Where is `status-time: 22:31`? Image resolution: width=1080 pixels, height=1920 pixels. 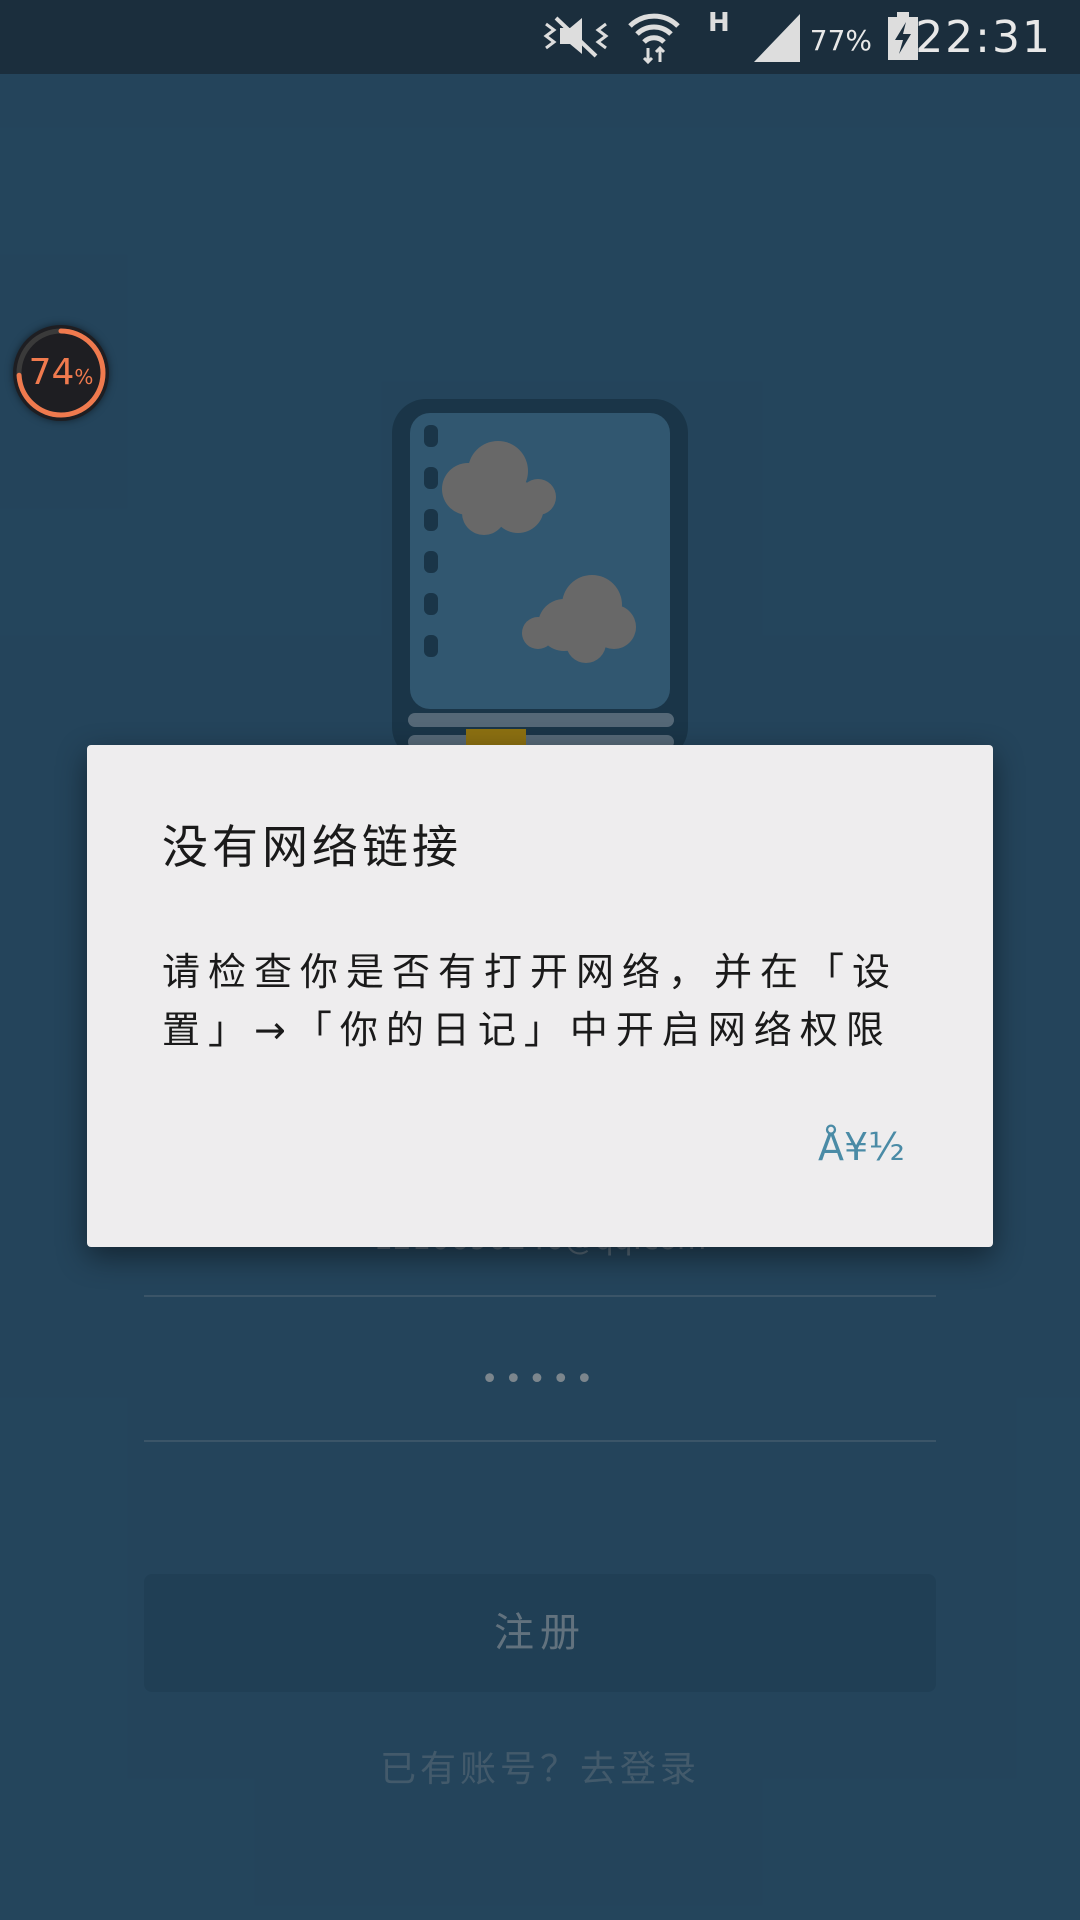 status-time: 22:31 is located at coordinates (983, 37).